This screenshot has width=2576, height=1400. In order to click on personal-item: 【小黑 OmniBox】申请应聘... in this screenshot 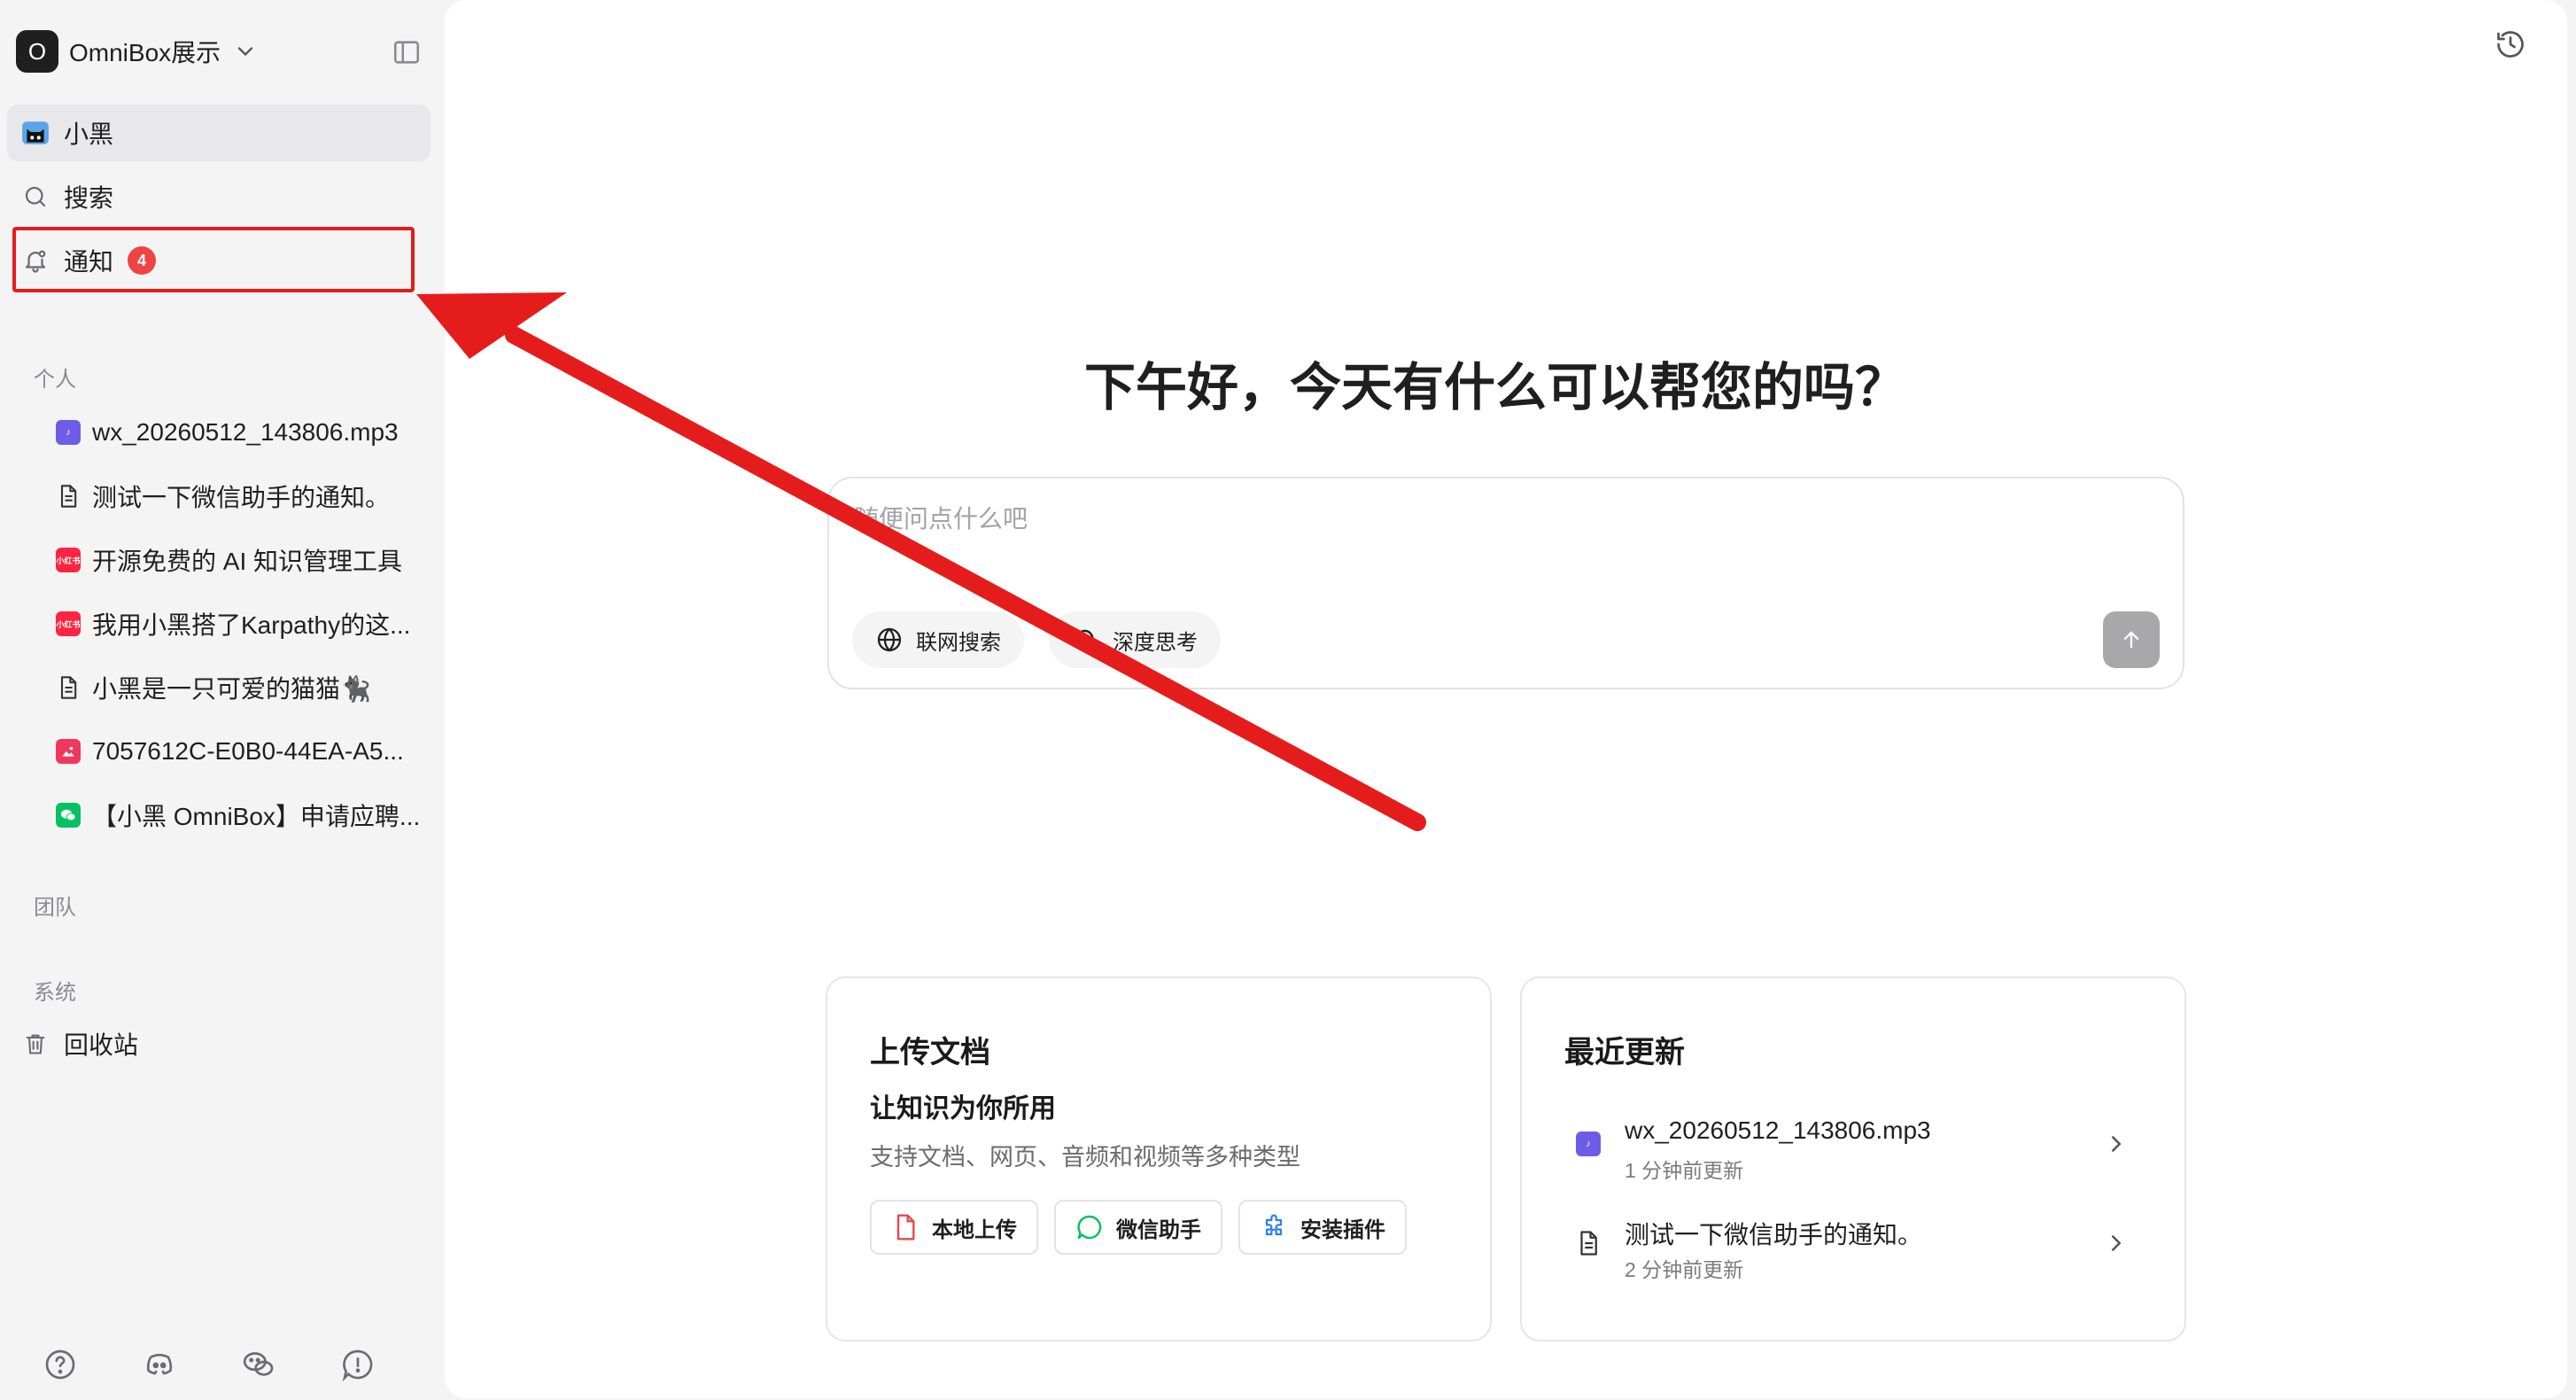, I will do `click(241, 815)`.